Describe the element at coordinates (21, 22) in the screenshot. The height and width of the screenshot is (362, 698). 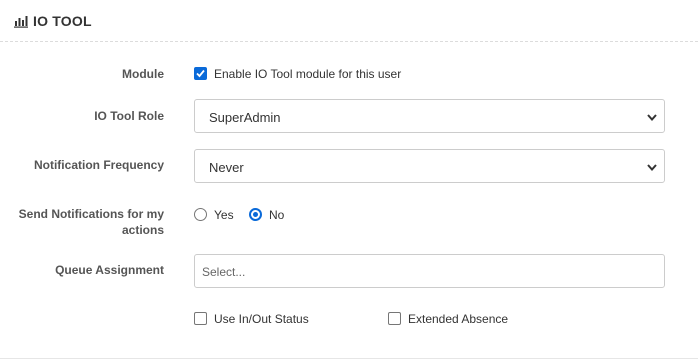
I see `bar-chart-icon` at that location.